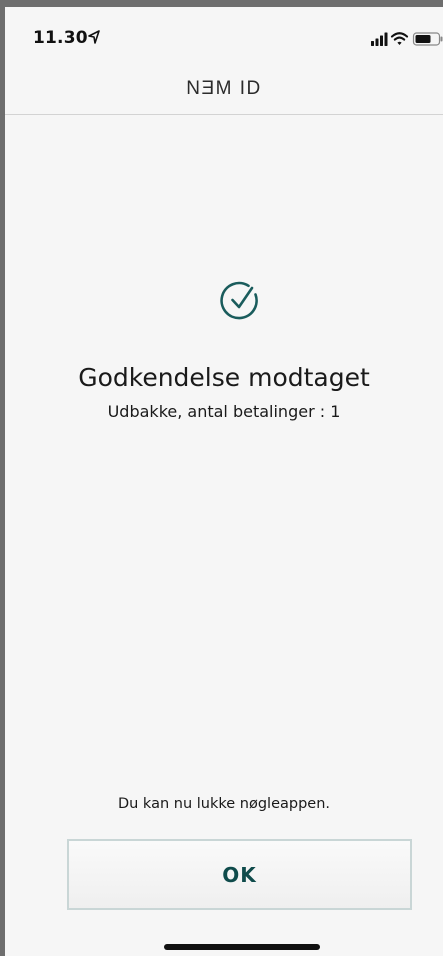  What do you see at coordinates (379, 39) in the screenshot?
I see `cellular-signal-icon` at bounding box center [379, 39].